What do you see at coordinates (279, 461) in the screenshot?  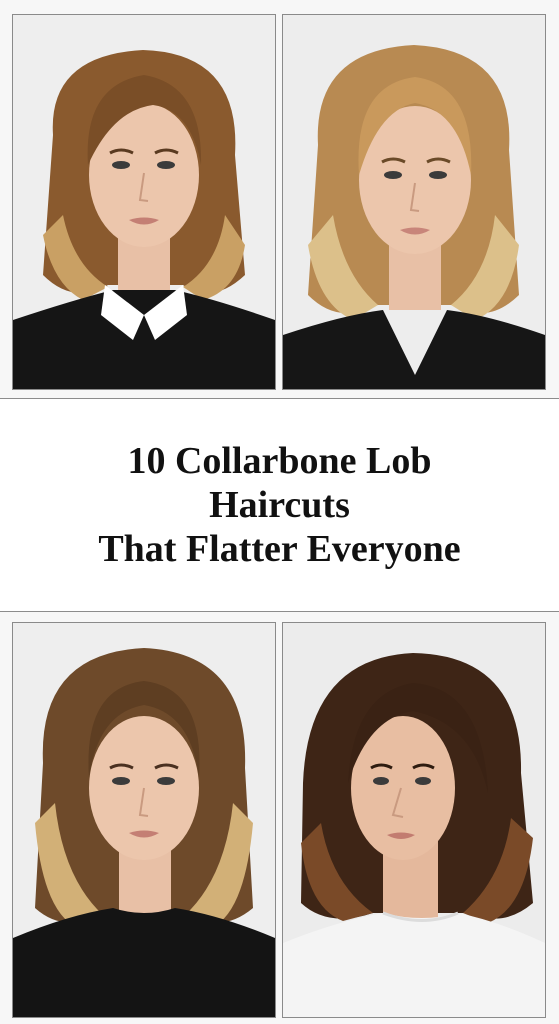 I see `title-line-1: 10 Collarbone Lob` at bounding box center [279, 461].